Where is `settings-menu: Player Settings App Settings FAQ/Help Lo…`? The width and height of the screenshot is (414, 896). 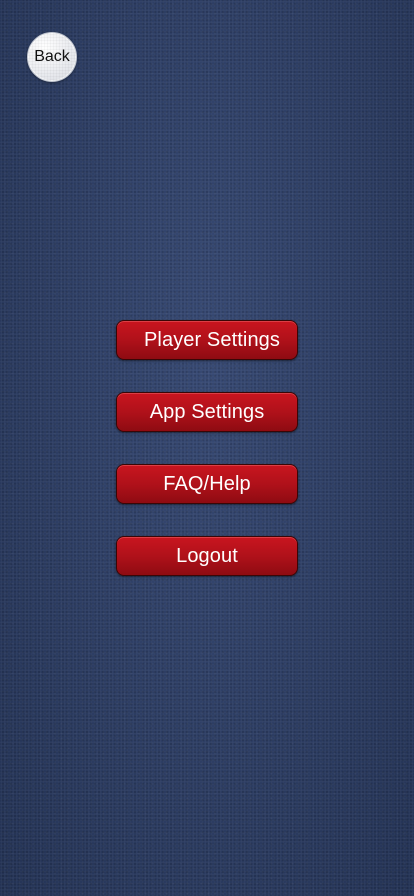 settings-menu: Player Settings App Settings FAQ/Help Lo… is located at coordinates (207, 448).